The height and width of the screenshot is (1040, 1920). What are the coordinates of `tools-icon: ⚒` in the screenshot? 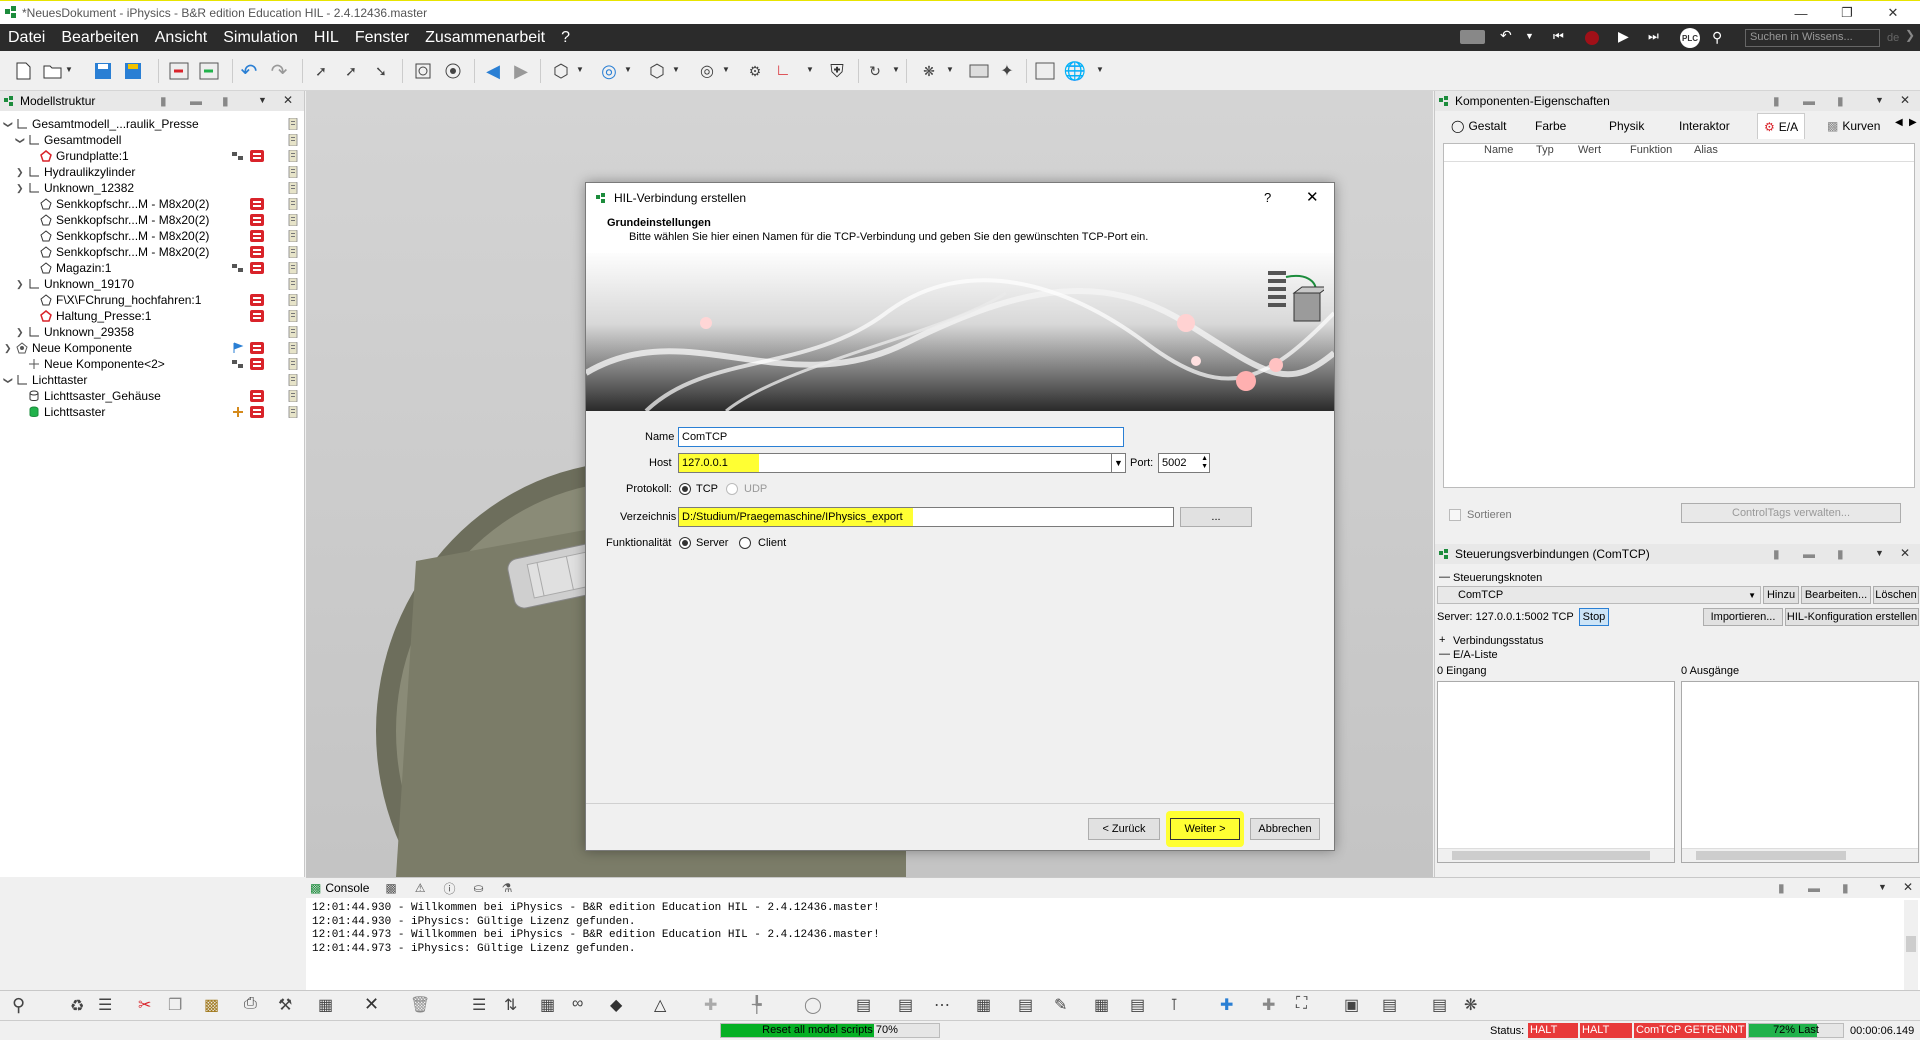 It's located at (285, 1005).